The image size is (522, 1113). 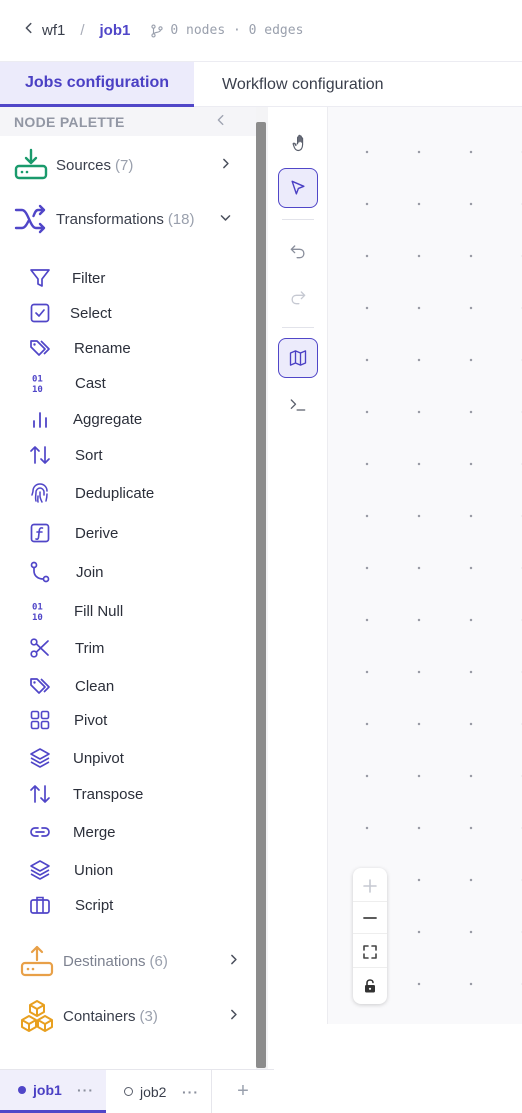 What do you see at coordinates (128, 611) in the screenshot?
I see `palette-item-fill-null: 01 10 Fill Null` at bounding box center [128, 611].